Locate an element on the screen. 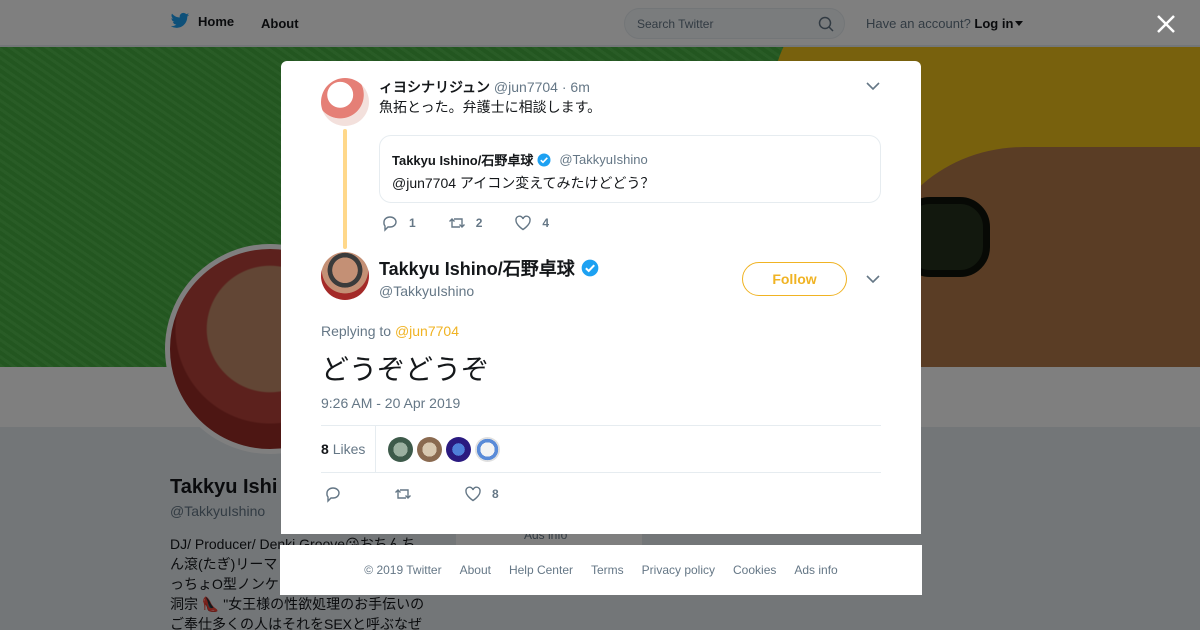 The image size is (1200, 630). likes-word: Likes is located at coordinates (349, 449).